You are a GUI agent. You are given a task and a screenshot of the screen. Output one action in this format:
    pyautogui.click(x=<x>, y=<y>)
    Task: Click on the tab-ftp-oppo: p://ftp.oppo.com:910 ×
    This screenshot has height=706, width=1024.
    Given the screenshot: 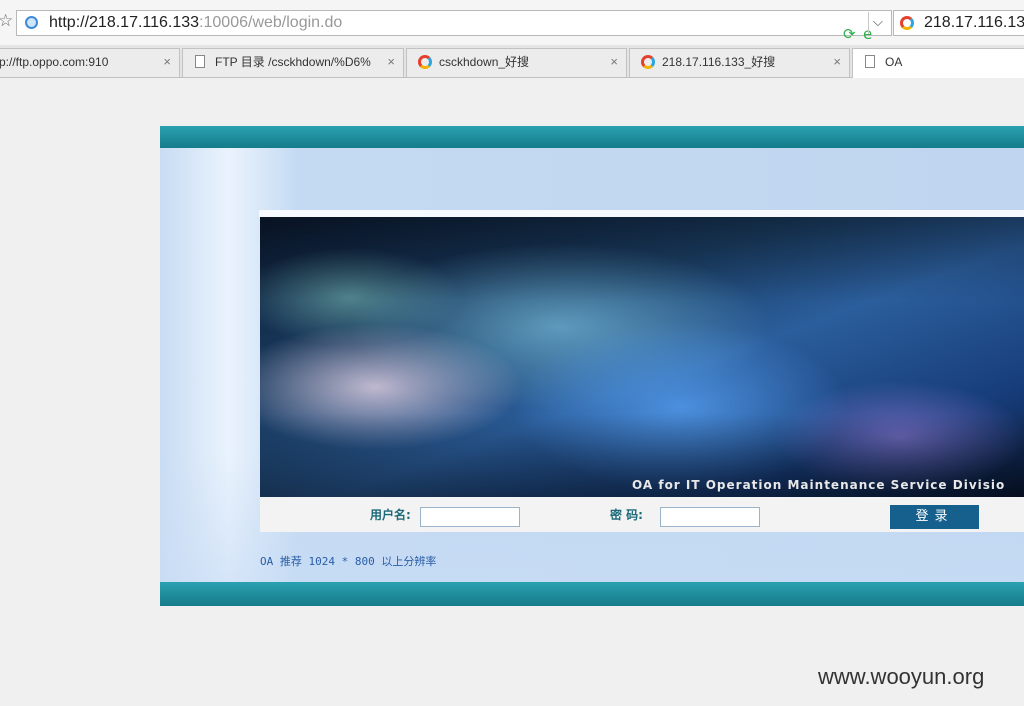 What is the action you would take?
    pyautogui.click(x=90, y=62)
    